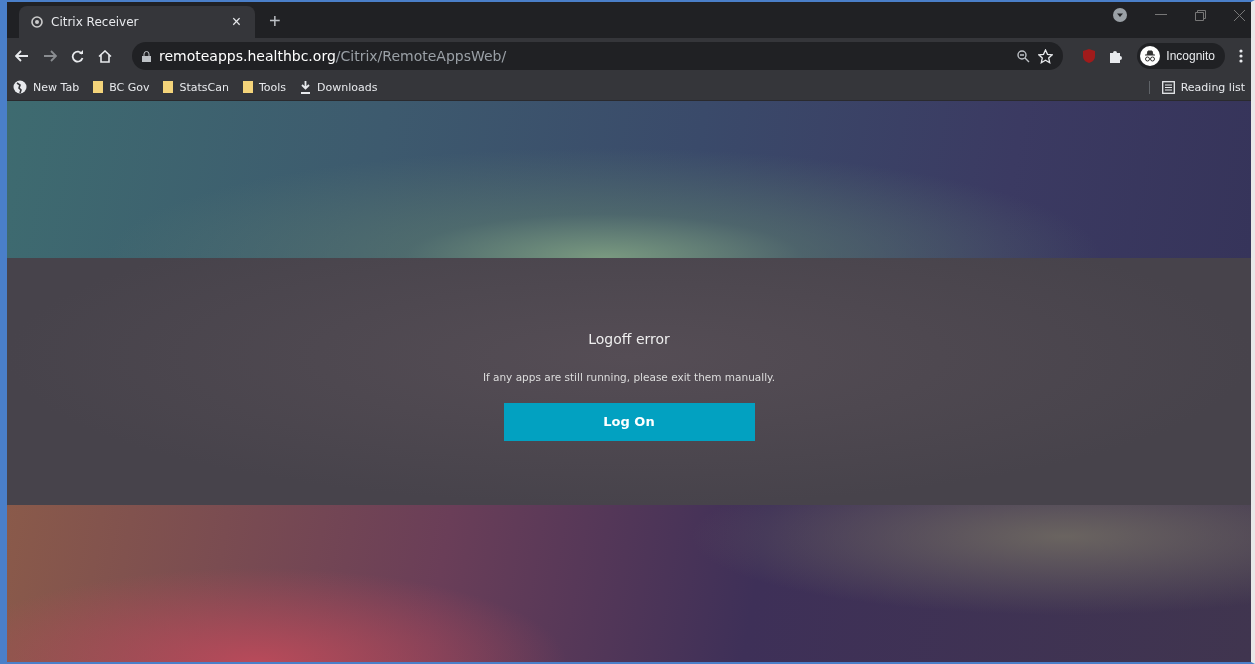 The width and height of the screenshot is (1255, 664). Describe the element at coordinates (1239, 15) in the screenshot. I see `close-icon` at that location.